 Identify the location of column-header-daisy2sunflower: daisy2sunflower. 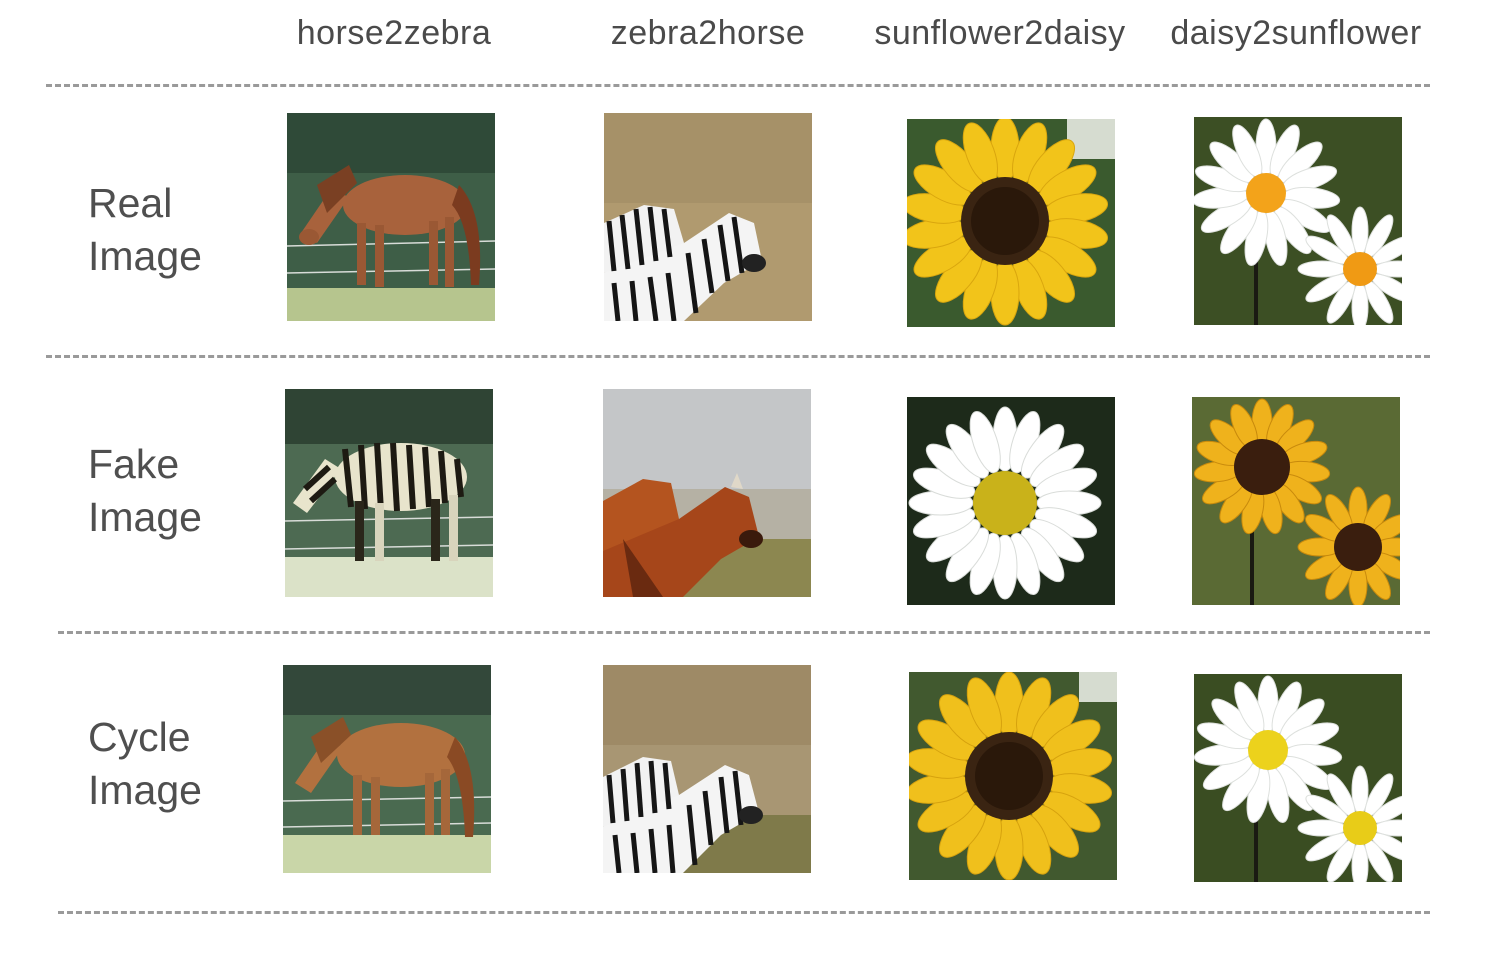
(1296, 33).